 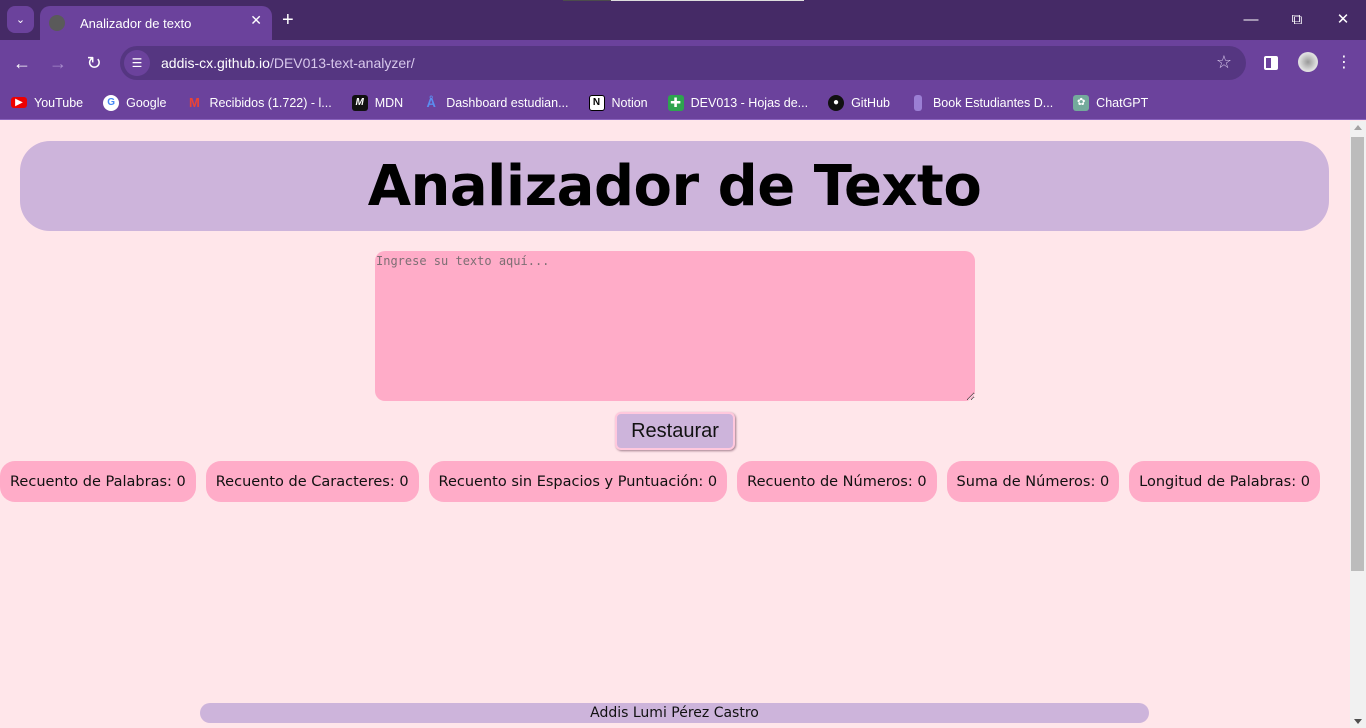 What do you see at coordinates (917, 102) in the screenshot?
I see `book-icon` at bounding box center [917, 102].